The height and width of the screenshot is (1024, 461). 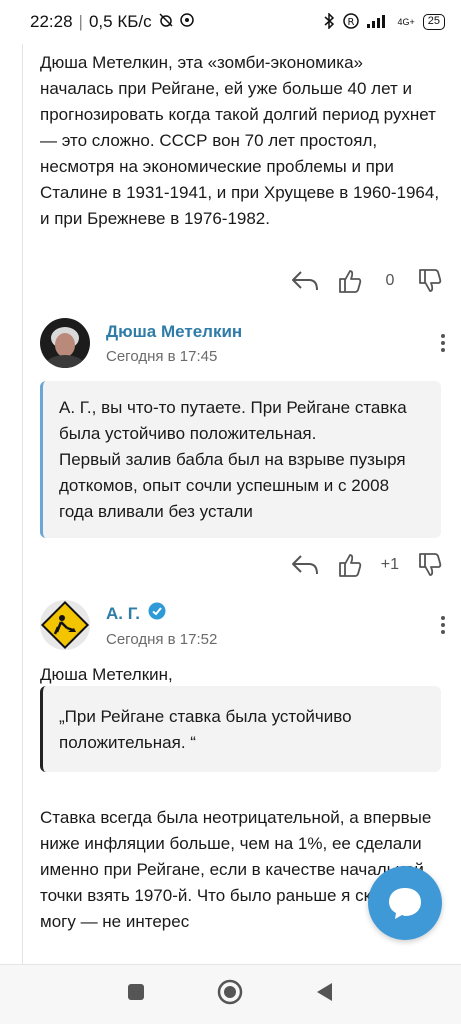 I want to click on comment-header: Дюша Метелкин Сегодня в 17:45, so click(x=242, y=343).